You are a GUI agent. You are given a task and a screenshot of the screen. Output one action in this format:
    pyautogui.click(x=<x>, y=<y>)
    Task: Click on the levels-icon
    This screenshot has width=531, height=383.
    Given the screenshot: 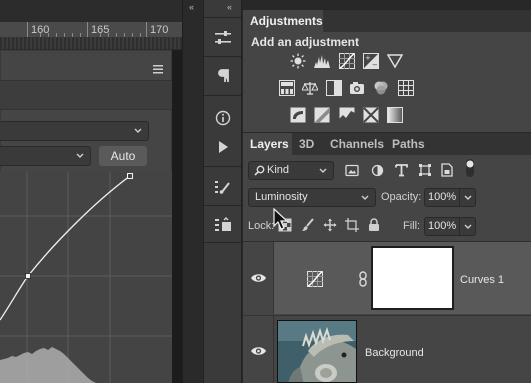 What is the action you would take?
    pyautogui.click(x=322, y=61)
    